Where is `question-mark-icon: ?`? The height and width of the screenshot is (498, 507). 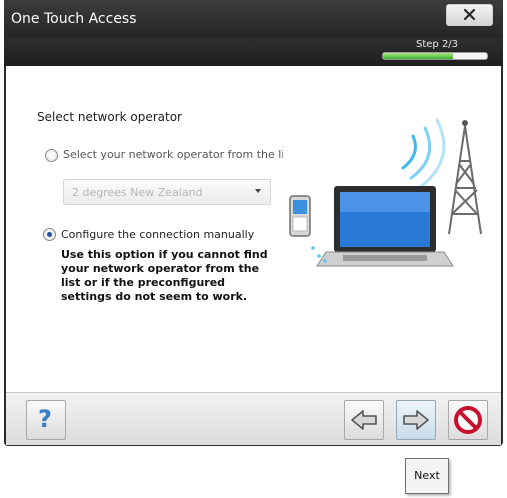
question-mark-icon: ? is located at coordinates (45, 419).